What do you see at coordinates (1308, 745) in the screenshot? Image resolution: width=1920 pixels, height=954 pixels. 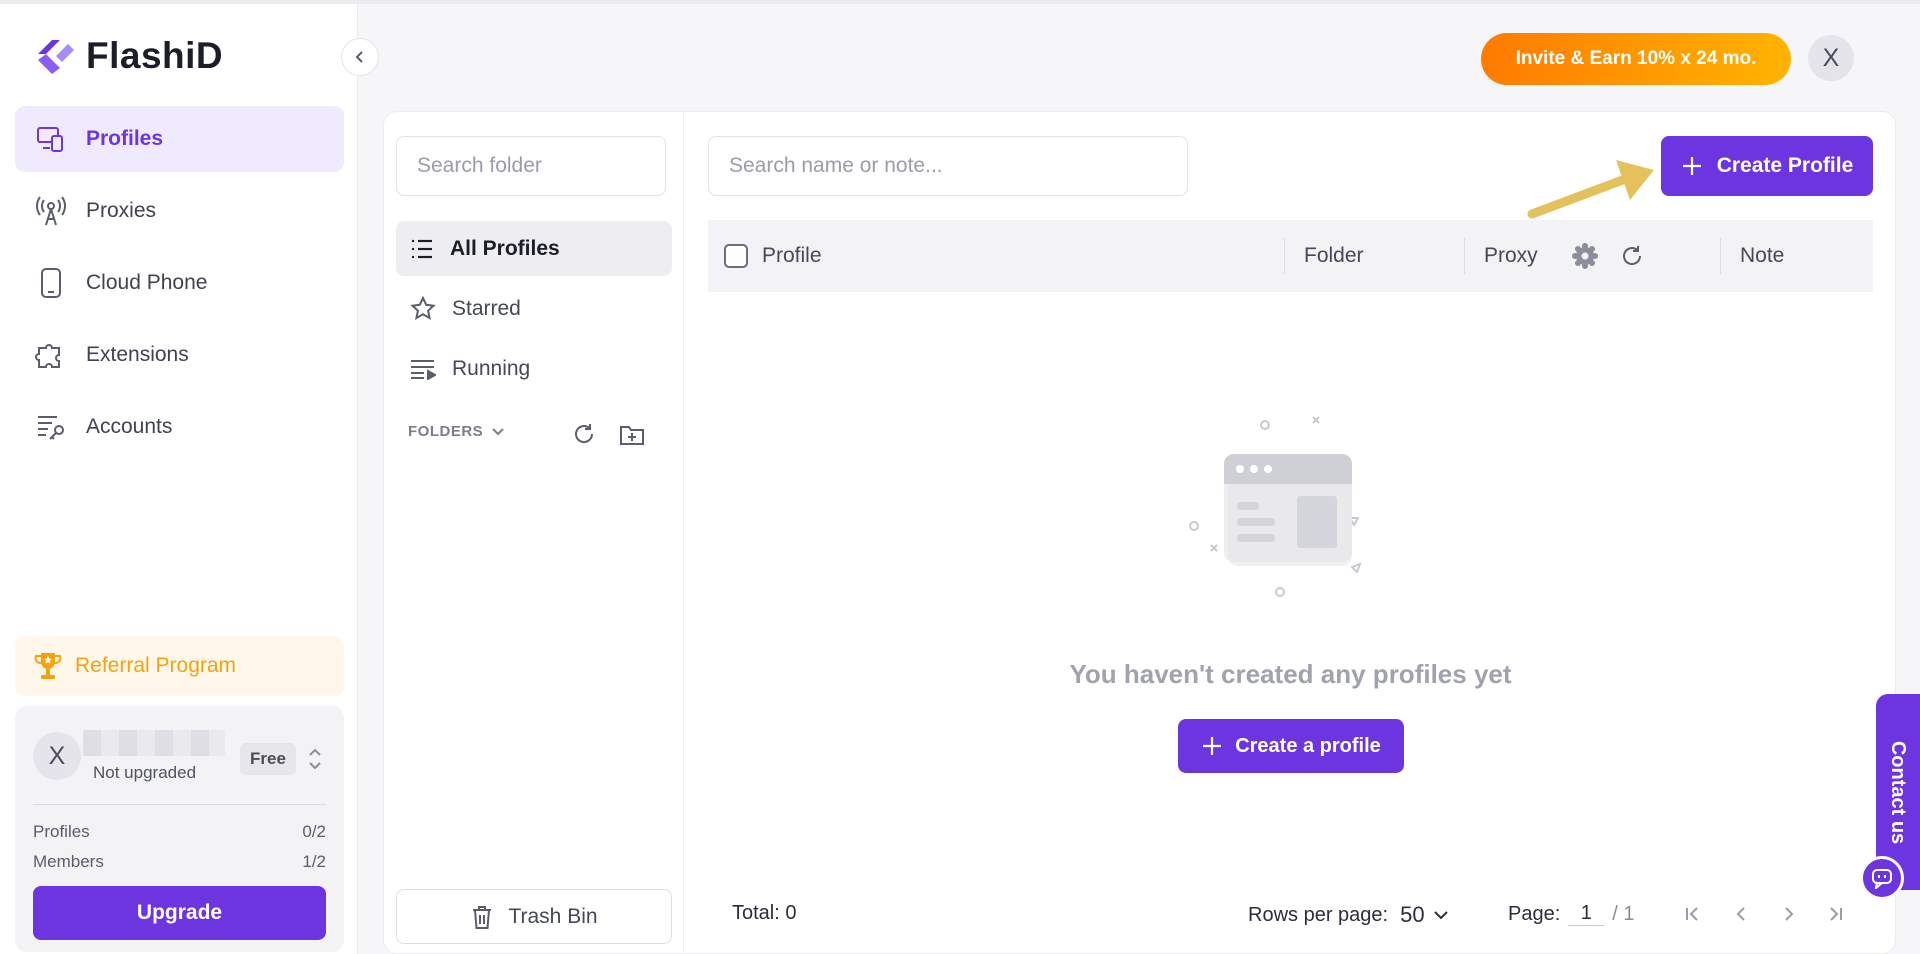 I see `create-a-profile-label: Create a profile` at bounding box center [1308, 745].